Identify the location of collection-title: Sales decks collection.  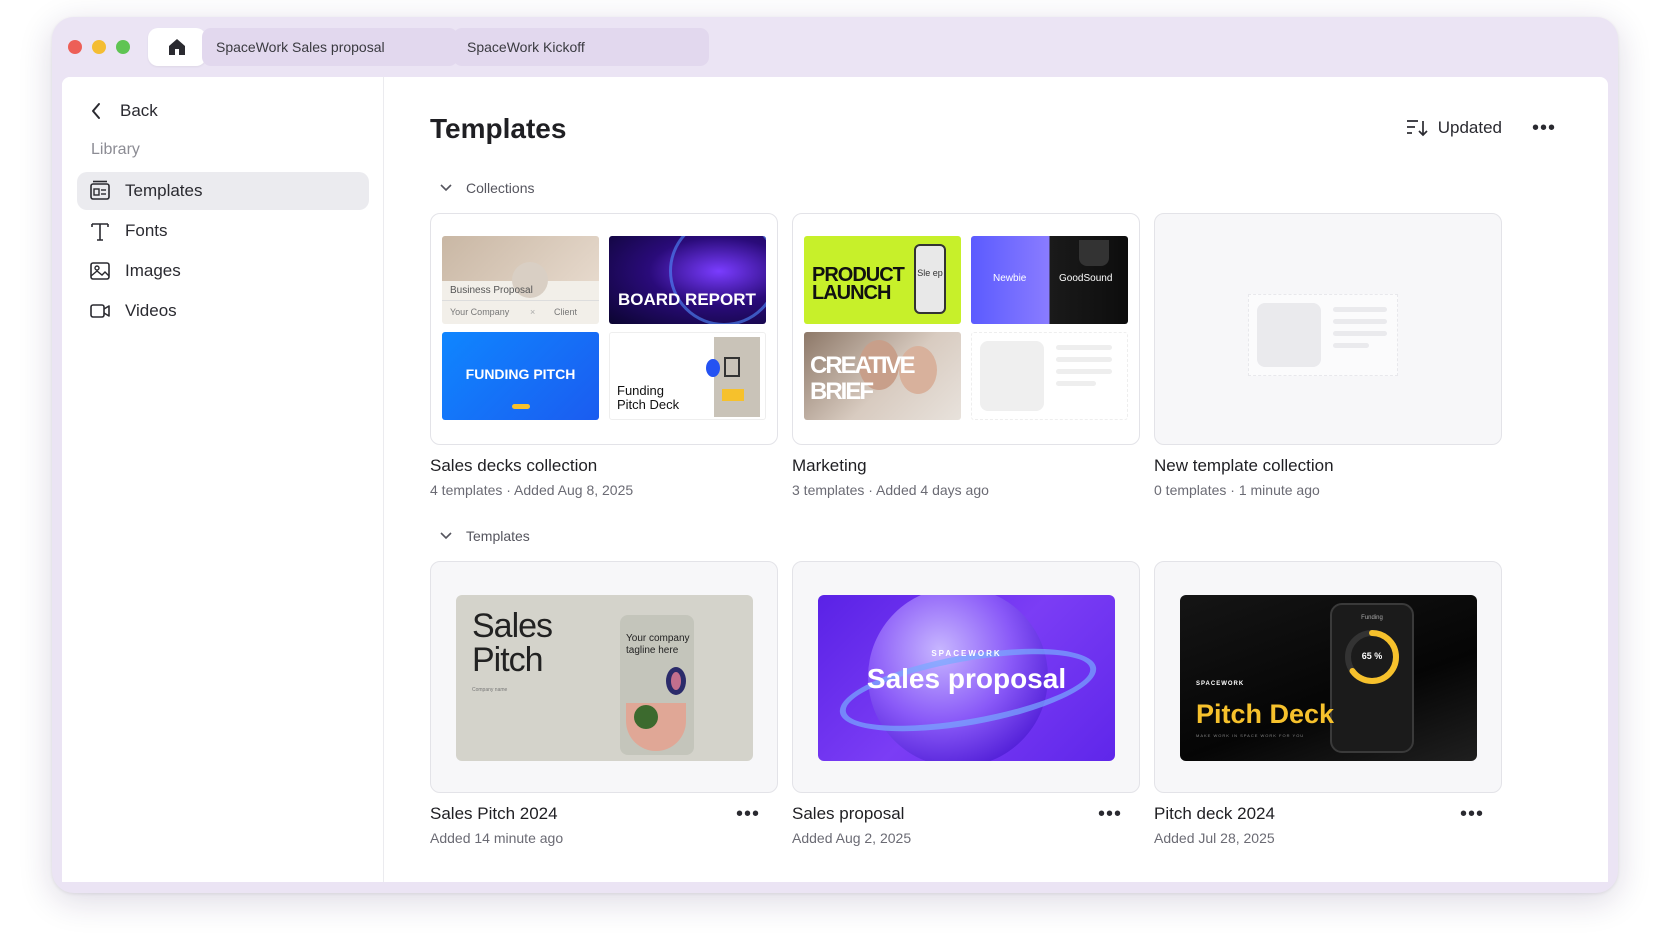
(513, 466).